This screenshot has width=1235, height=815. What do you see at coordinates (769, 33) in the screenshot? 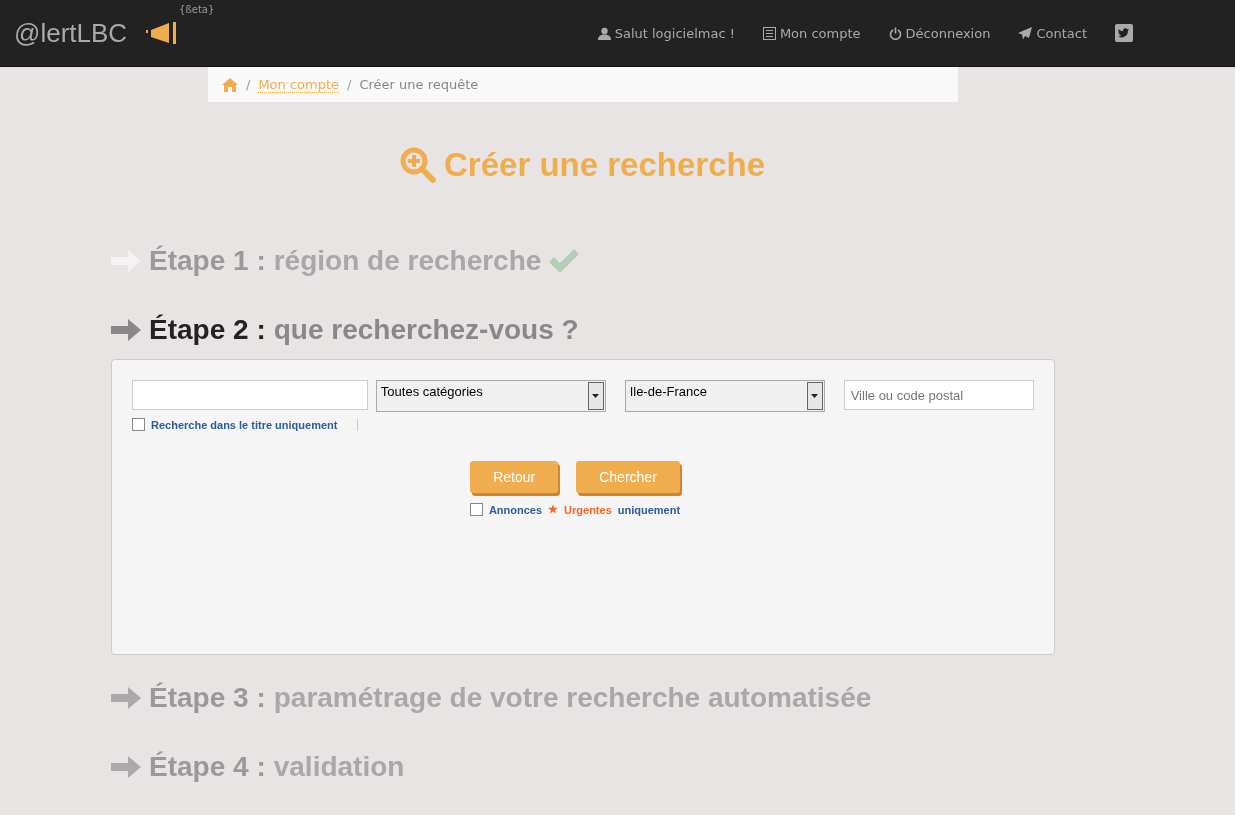
I see `list-icon` at bounding box center [769, 33].